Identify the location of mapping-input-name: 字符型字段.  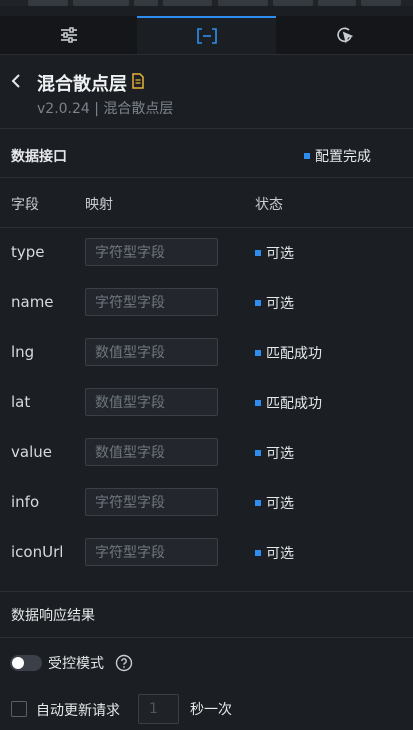
(151, 302).